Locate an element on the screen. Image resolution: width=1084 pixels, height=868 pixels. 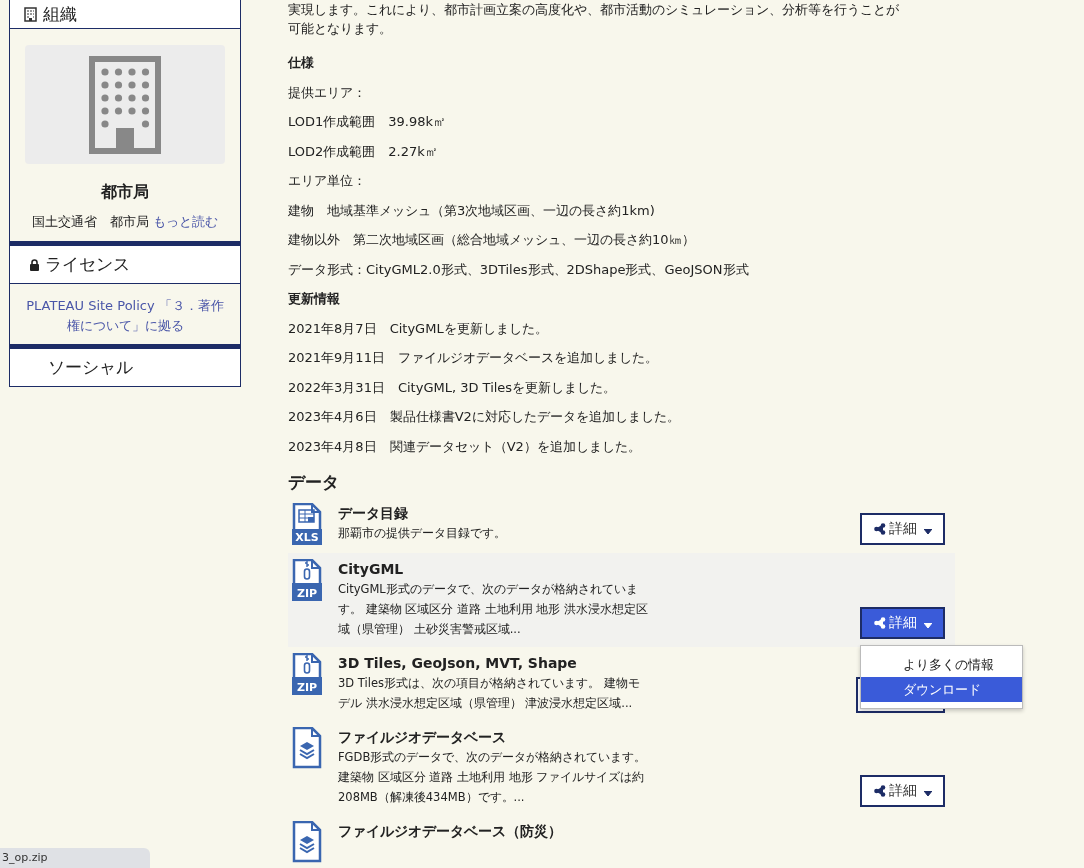
section-heading: ライセンス is located at coordinates (87, 264).